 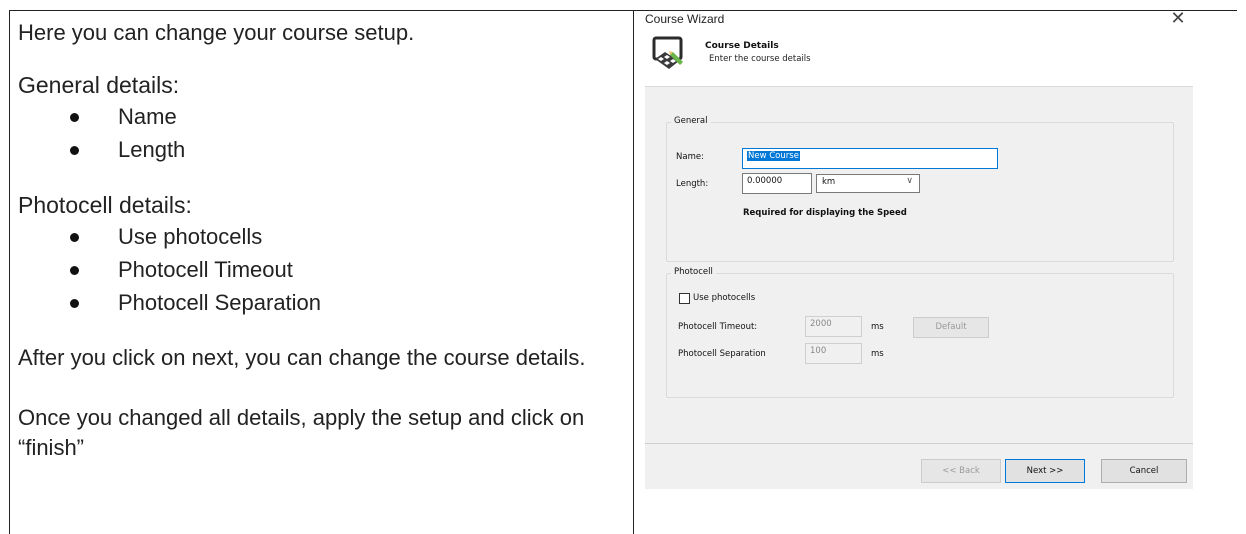 What do you see at coordinates (99, 85) in the screenshot?
I see `general-details-heading: General details:` at bounding box center [99, 85].